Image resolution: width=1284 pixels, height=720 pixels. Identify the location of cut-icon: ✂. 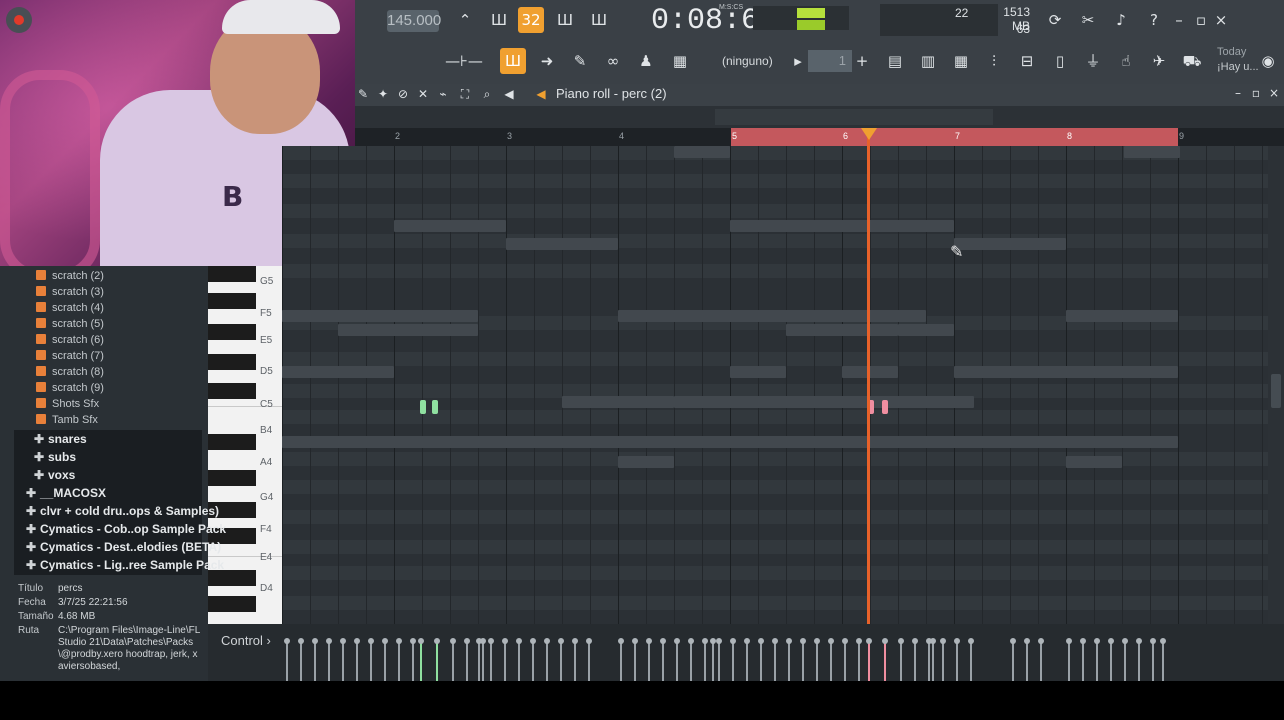
(1088, 20).